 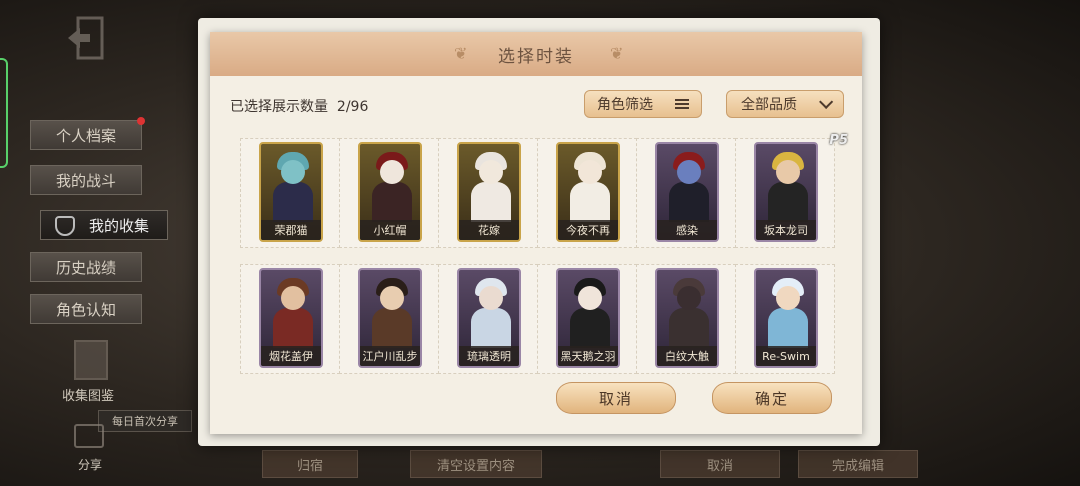 What do you see at coordinates (489, 356) in the screenshot?
I see `outfit-name: 琉璃透明` at bounding box center [489, 356].